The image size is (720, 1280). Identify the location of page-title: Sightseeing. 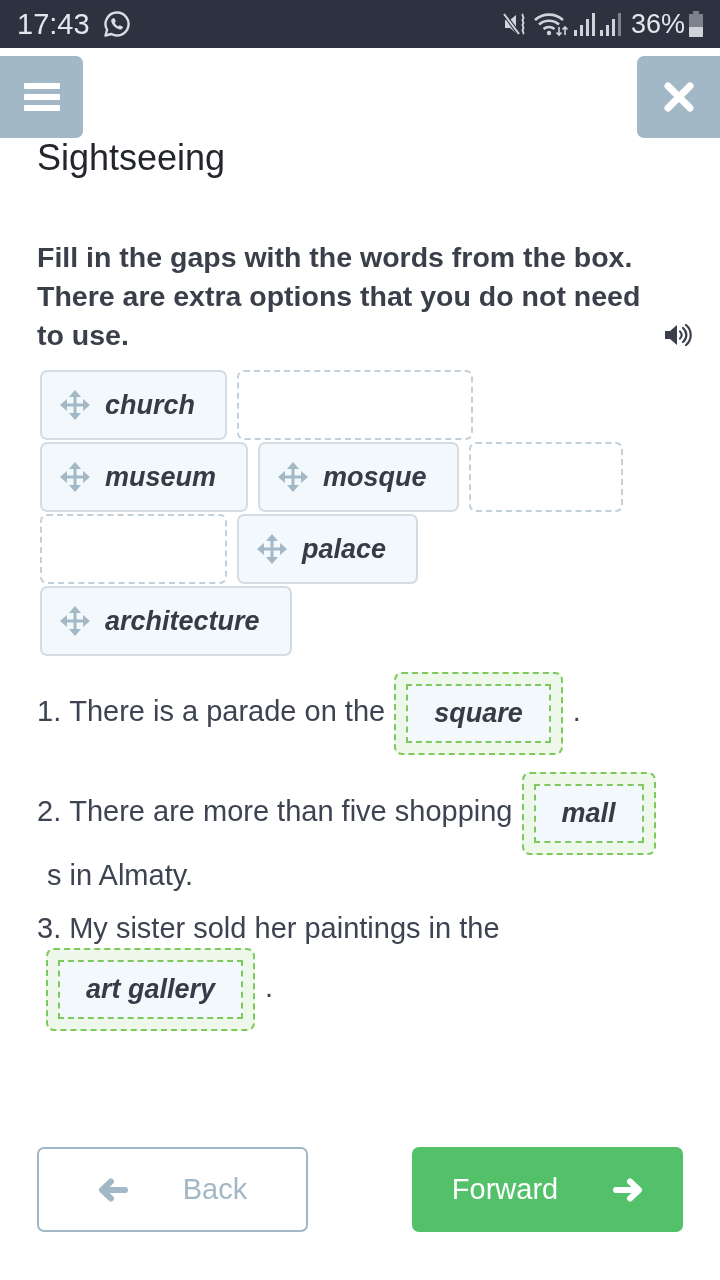
(131, 158).